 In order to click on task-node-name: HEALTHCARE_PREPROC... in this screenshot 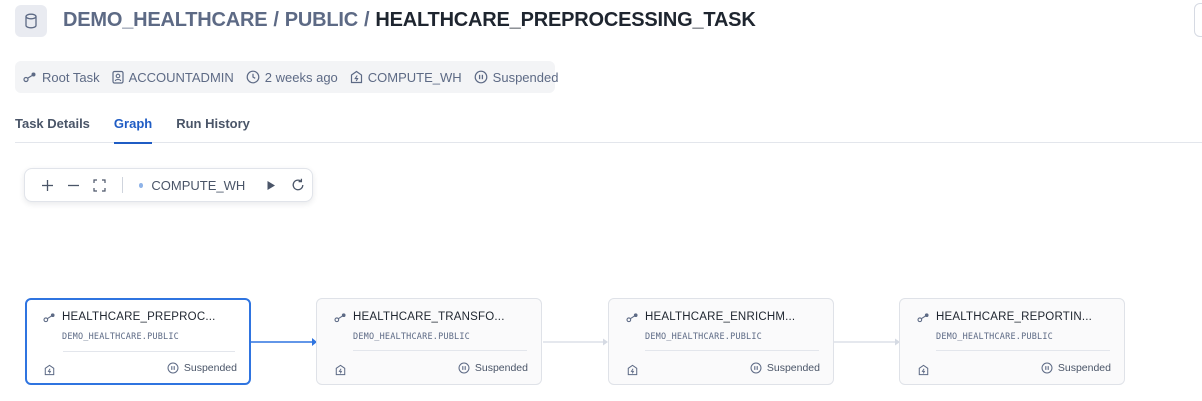, I will do `click(139, 317)`.